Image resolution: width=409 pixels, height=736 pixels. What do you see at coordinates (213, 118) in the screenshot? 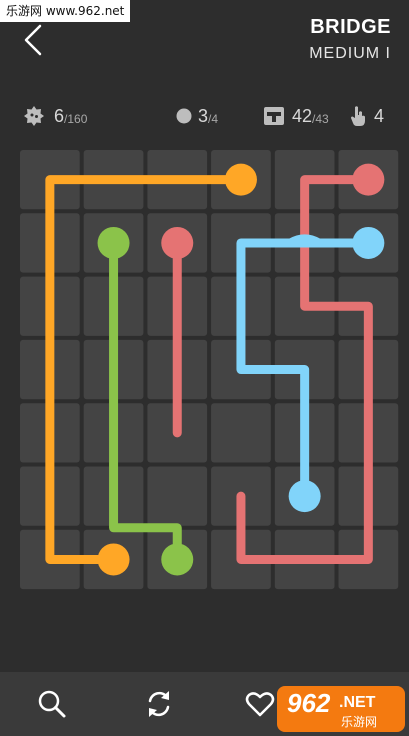
I see `flows-total: /4` at bounding box center [213, 118].